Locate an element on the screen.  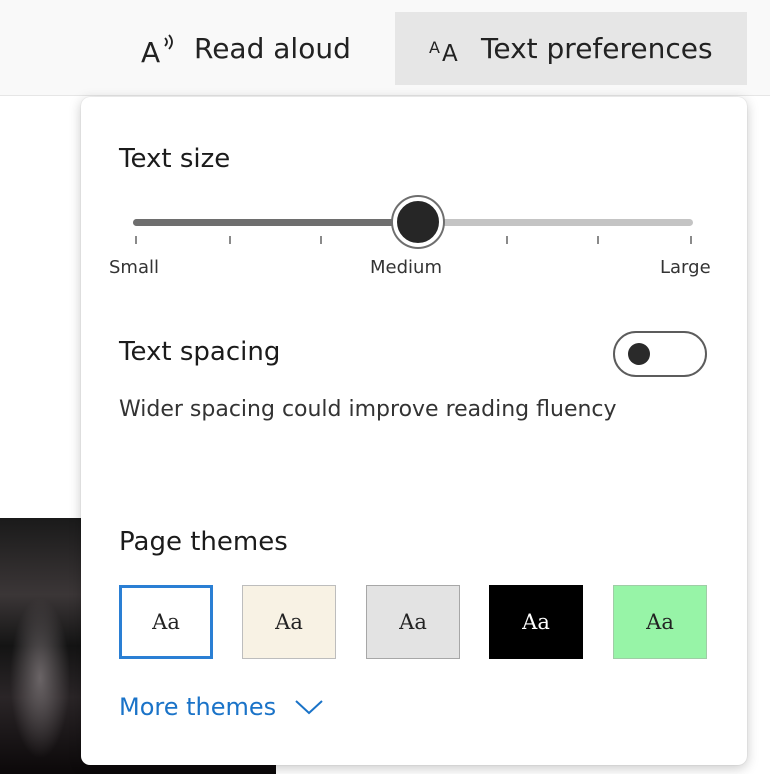
reader-toolbar: A Read aloud A A Text preferences is located at coordinates (385, 48).